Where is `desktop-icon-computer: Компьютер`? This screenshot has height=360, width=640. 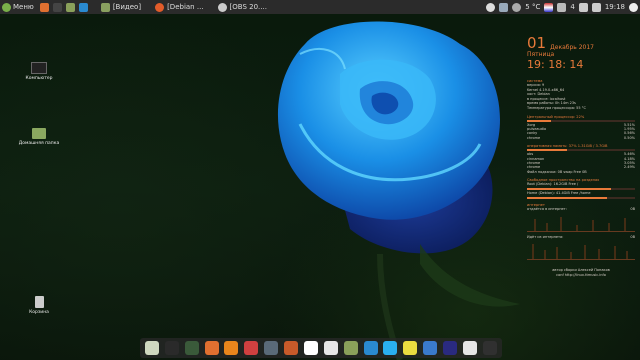
desktop-icon-computer: Компьютер is located at coordinates (39, 71).